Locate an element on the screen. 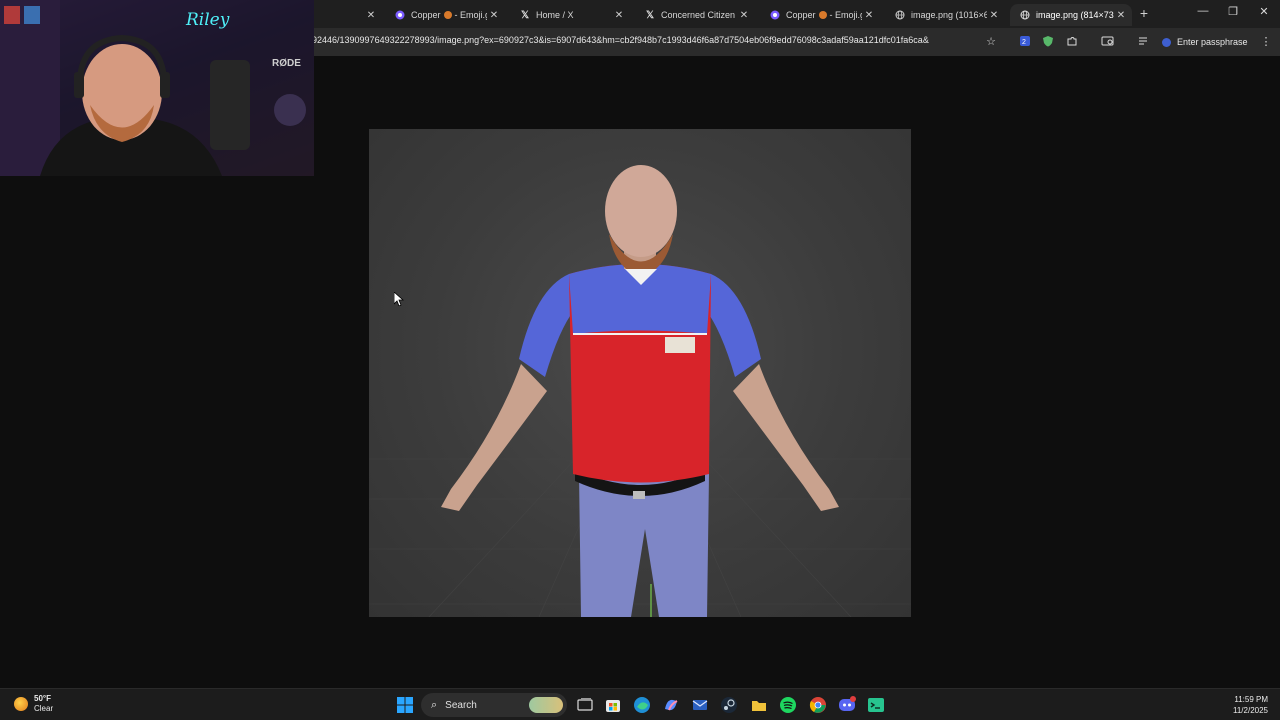 This screenshot has width=1280, height=720. extensions-puzzle-icon is located at coordinates (1072, 42).